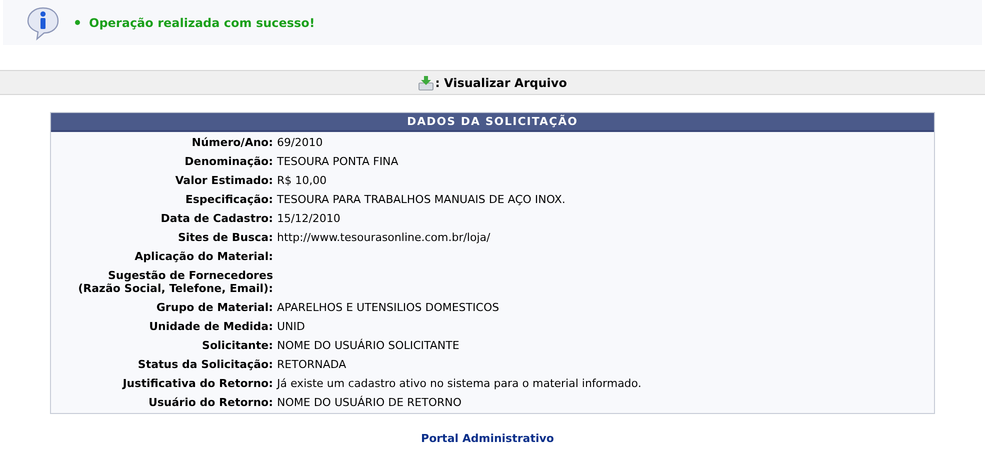  I want to click on field-label: Sites de Busca:, so click(224, 238).